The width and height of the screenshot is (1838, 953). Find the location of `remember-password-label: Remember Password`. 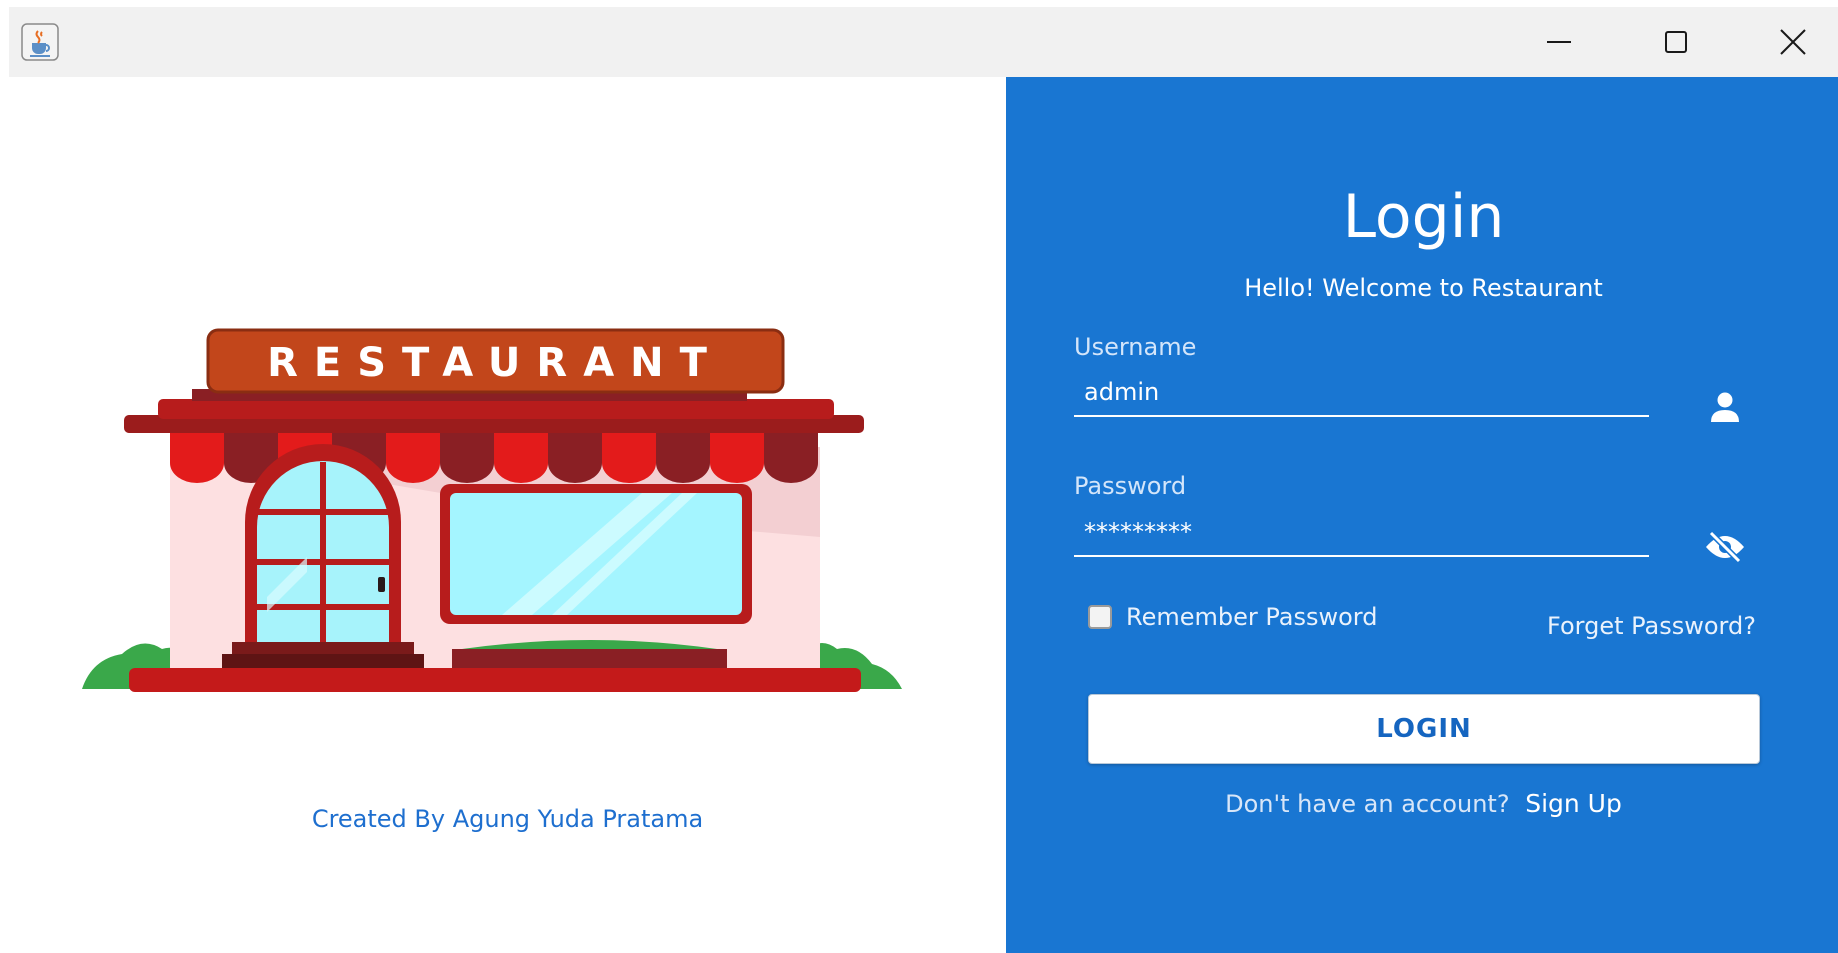

remember-password-label: Remember Password is located at coordinates (1252, 617).